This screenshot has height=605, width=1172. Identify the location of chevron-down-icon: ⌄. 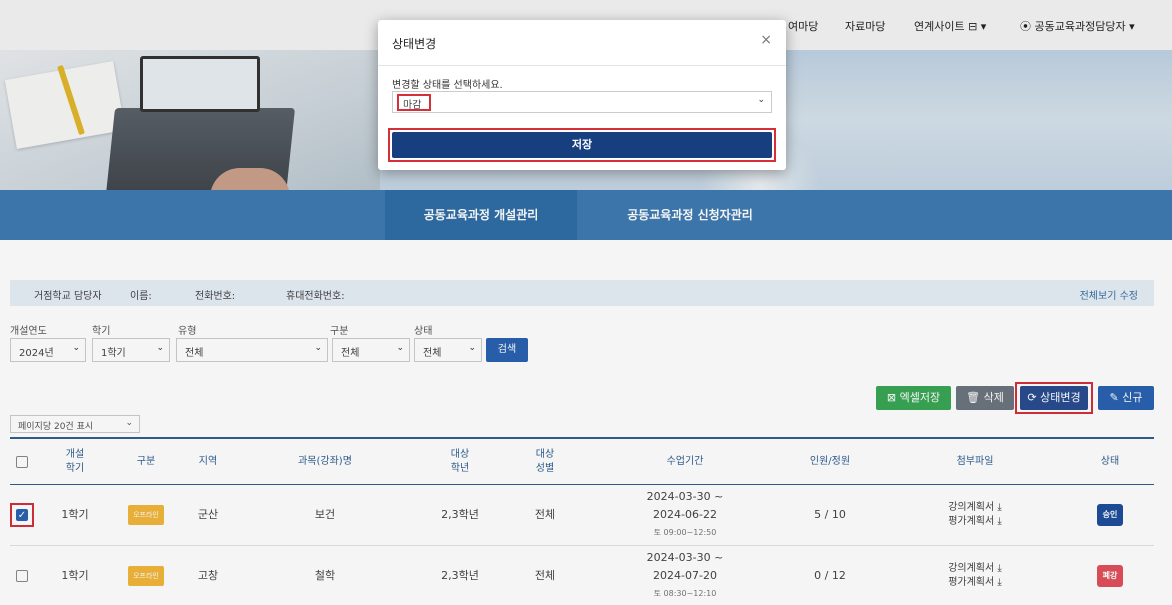
(761, 100).